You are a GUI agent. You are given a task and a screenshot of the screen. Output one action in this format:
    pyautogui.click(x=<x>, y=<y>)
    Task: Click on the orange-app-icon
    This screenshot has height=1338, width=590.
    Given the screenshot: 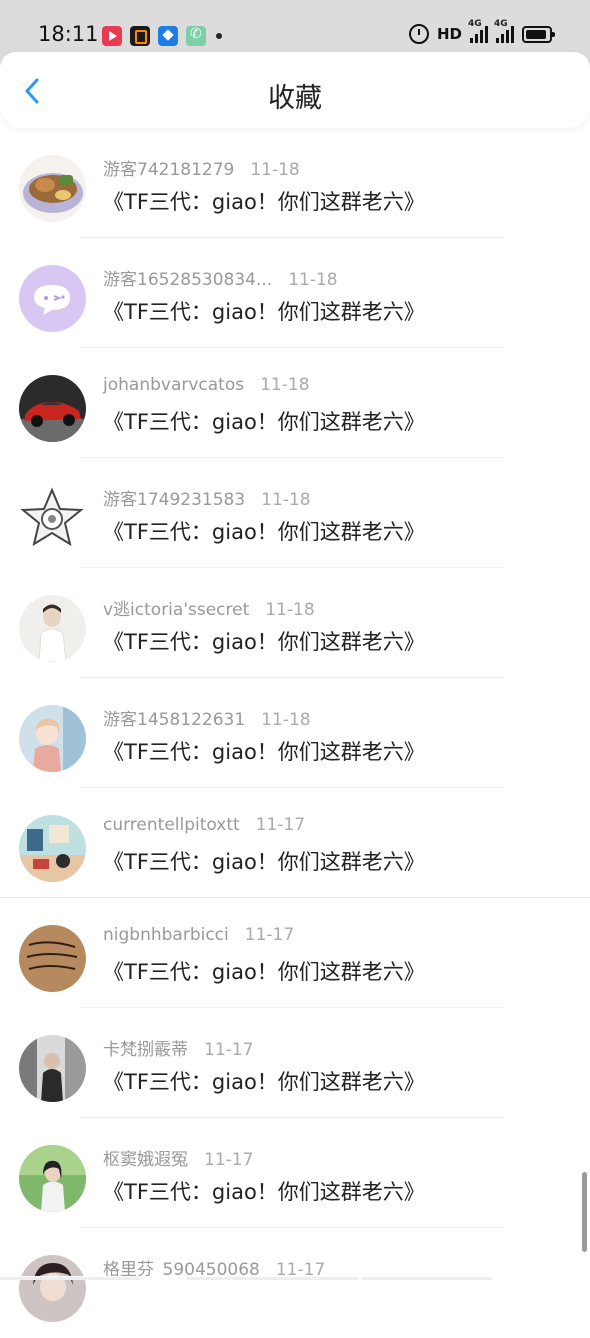 What is the action you would take?
    pyautogui.click(x=140, y=36)
    